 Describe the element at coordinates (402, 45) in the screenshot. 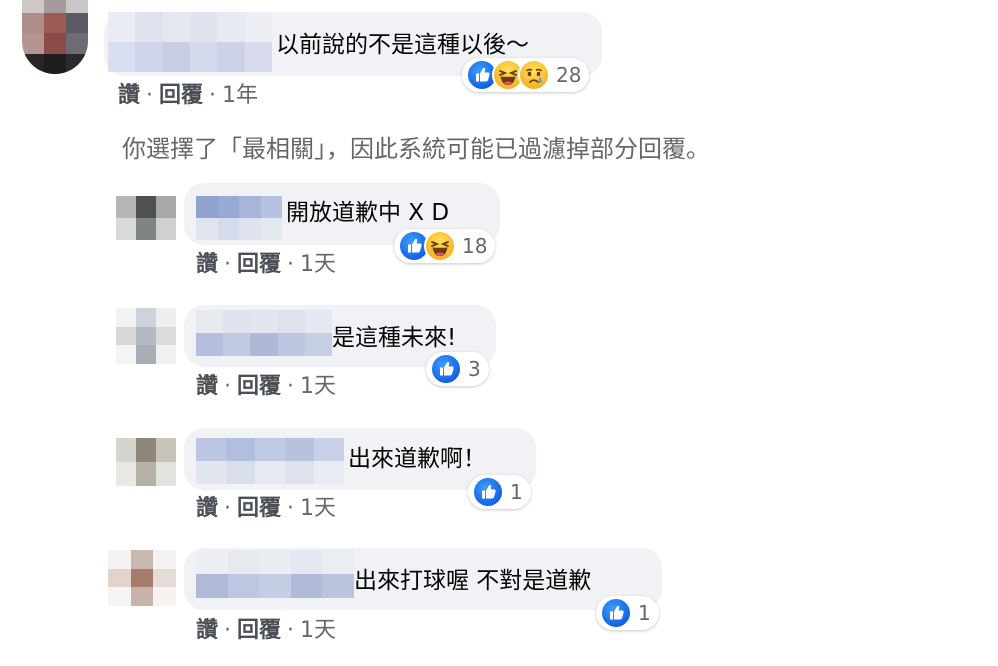

I see `comment-text: 以前說的不是這種以後～` at that location.